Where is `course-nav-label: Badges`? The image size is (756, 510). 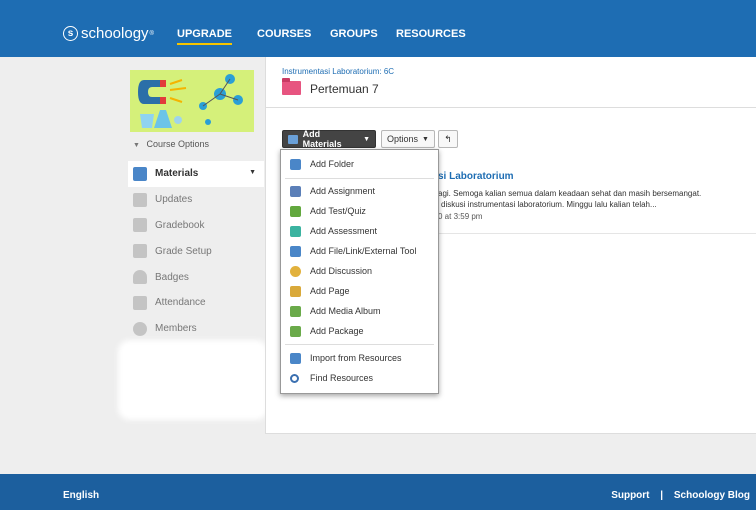 course-nav-label: Badges is located at coordinates (172, 277).